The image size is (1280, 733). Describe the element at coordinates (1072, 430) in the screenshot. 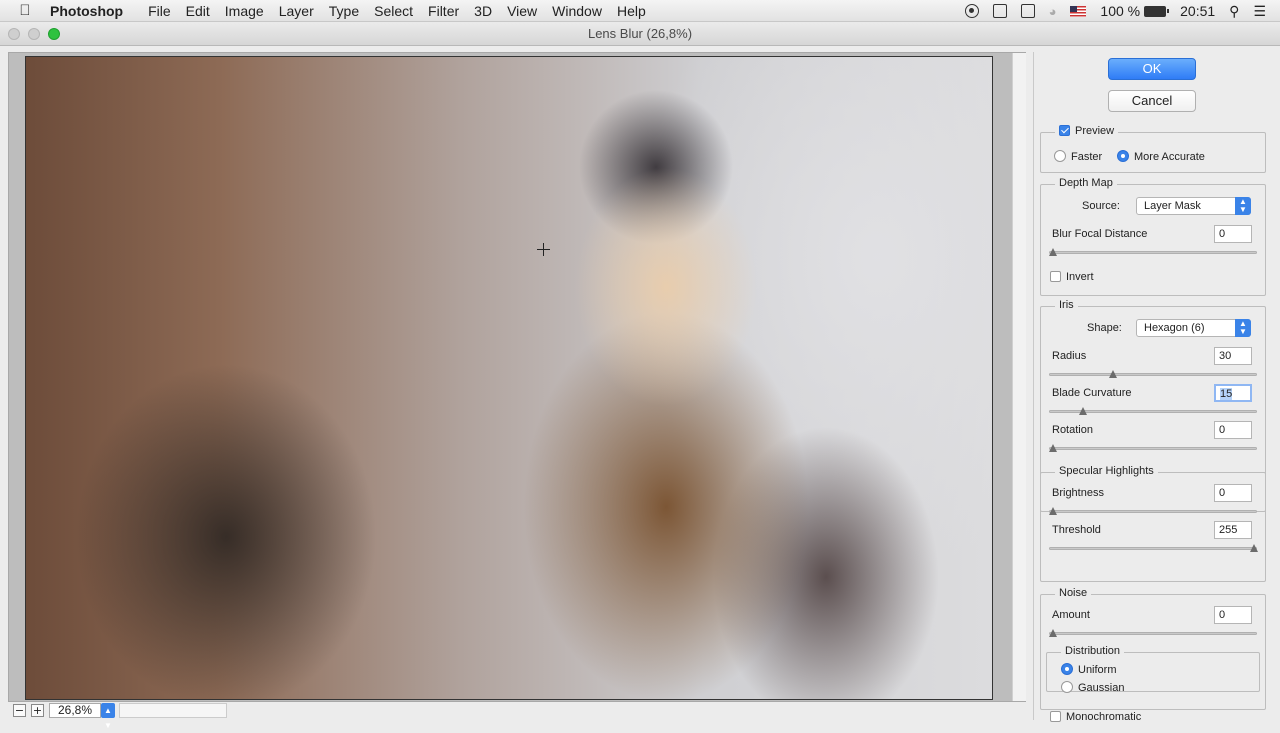

I see `rotation-label: Rotation` at that location.